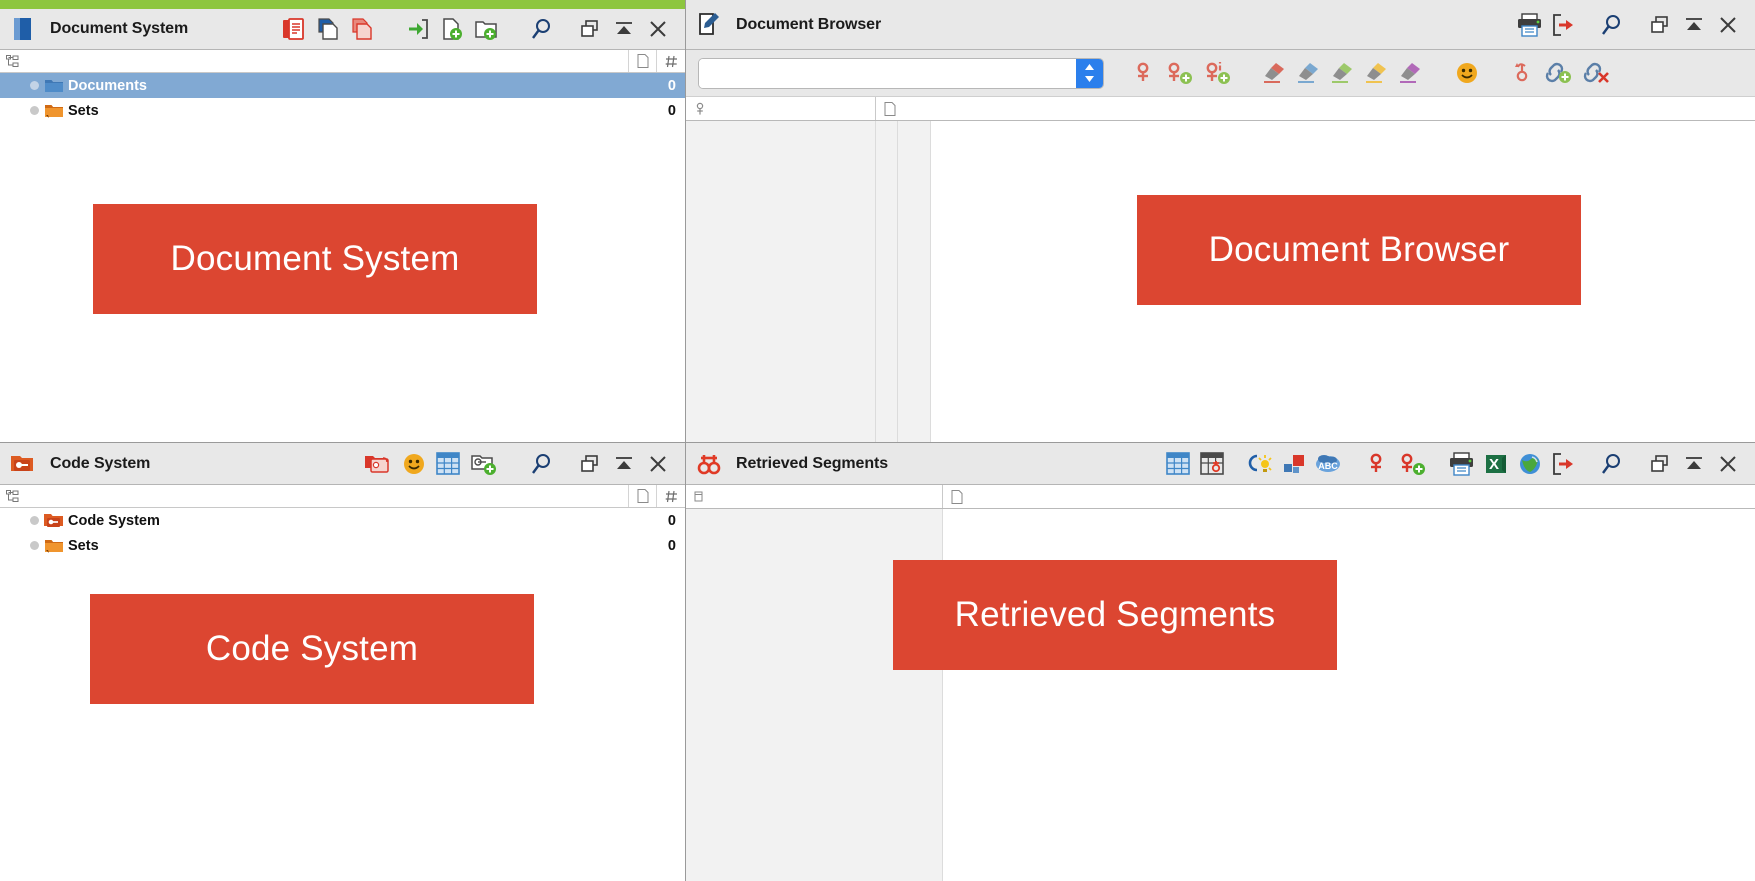 This screenshot has height=881, width=1755. I want to click on code-system-tree: Code System 0 Sets 0, so click(342, 533).